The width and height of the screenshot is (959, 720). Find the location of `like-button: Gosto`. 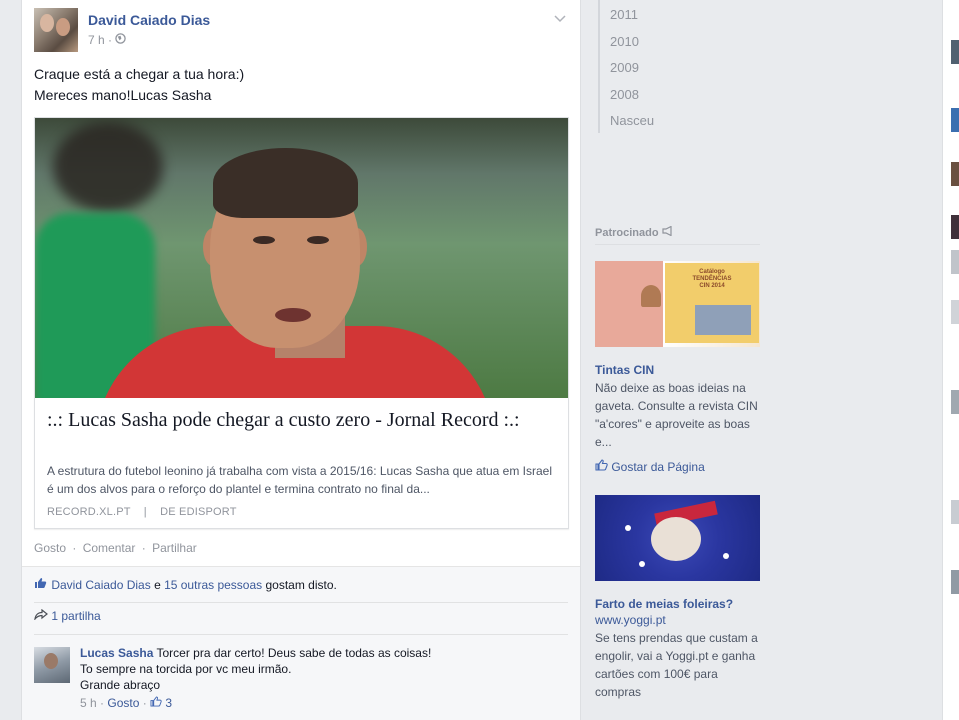

like-button: Gosto is located at coordinates (50, 548).